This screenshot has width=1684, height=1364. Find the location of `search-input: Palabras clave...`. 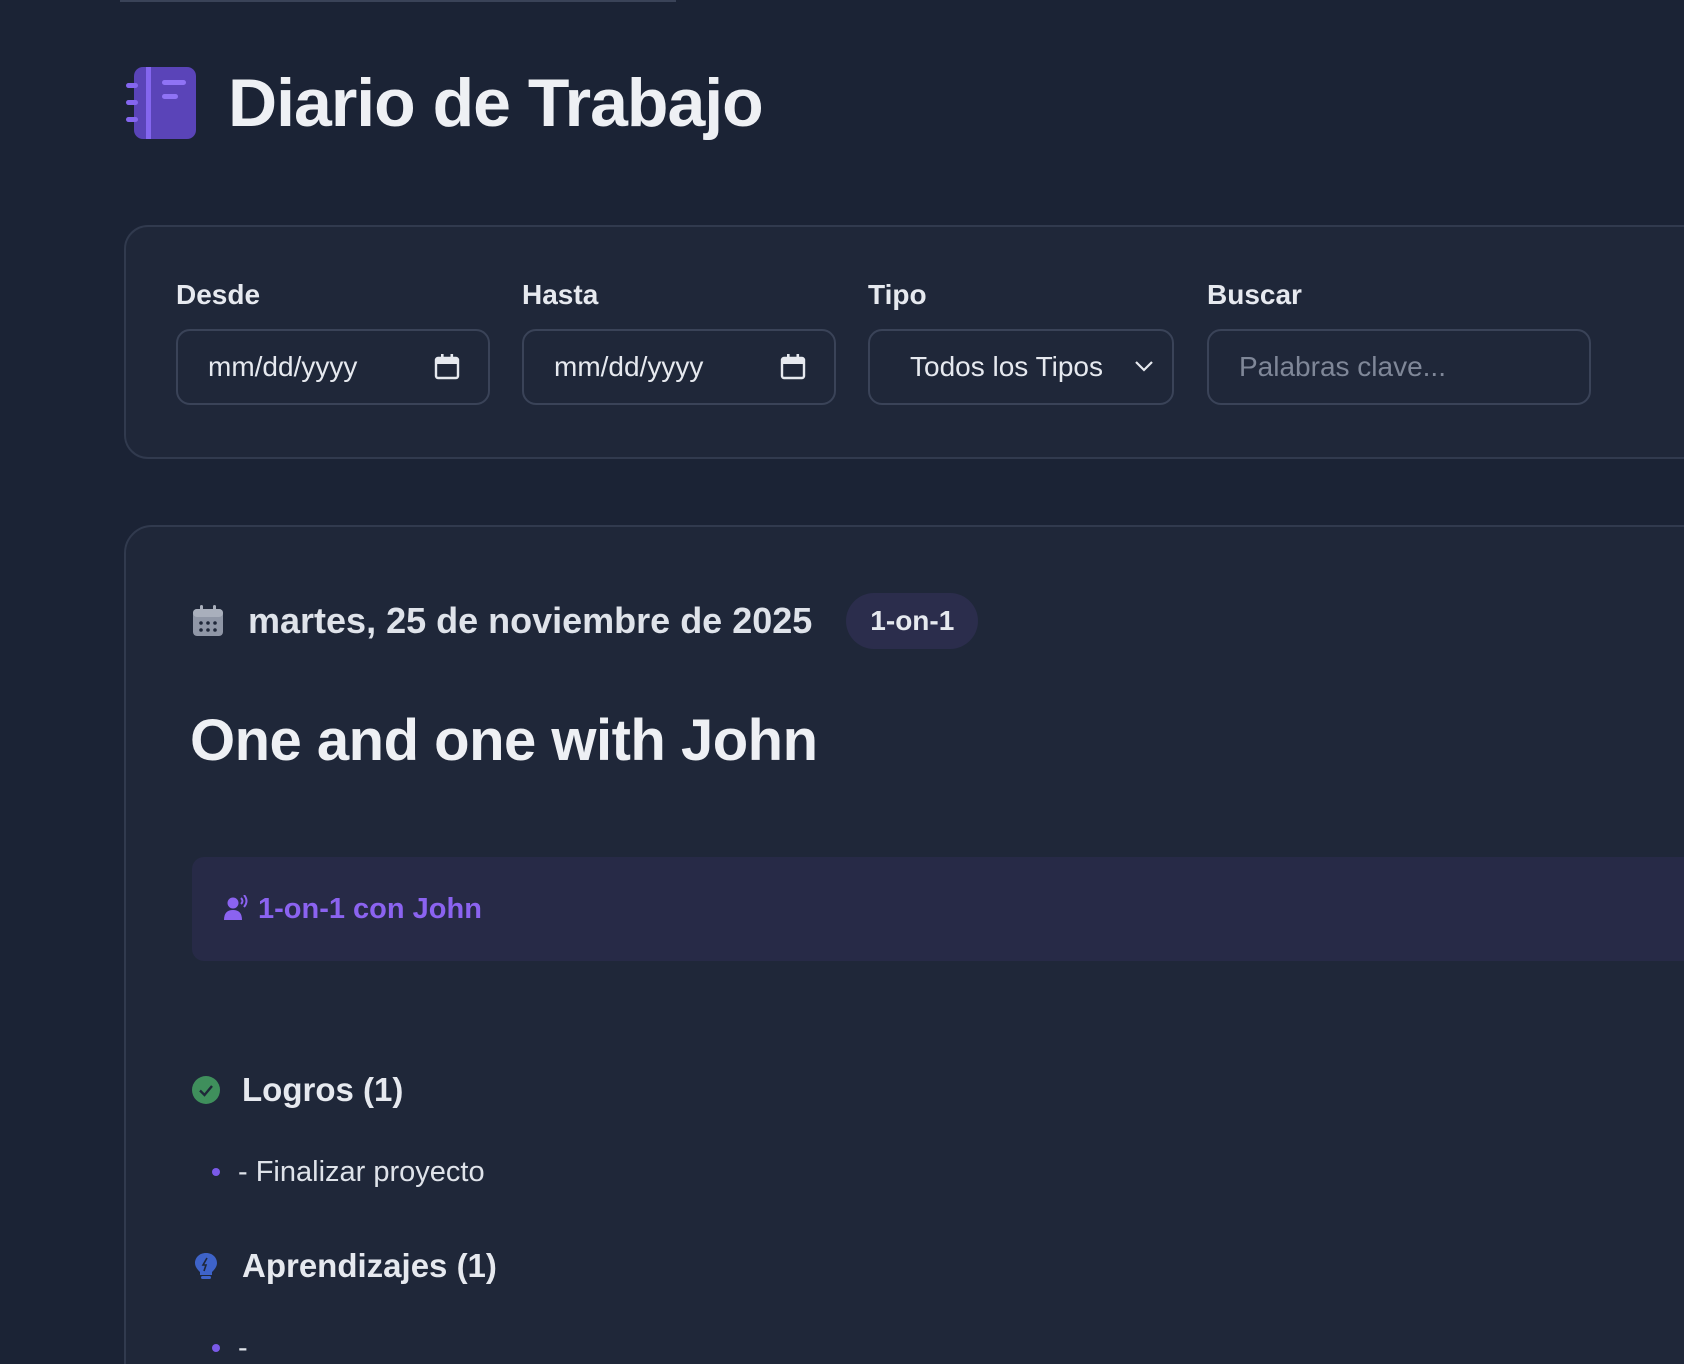

search-input: Palabras clave... is located at coordinates (1399, 367).